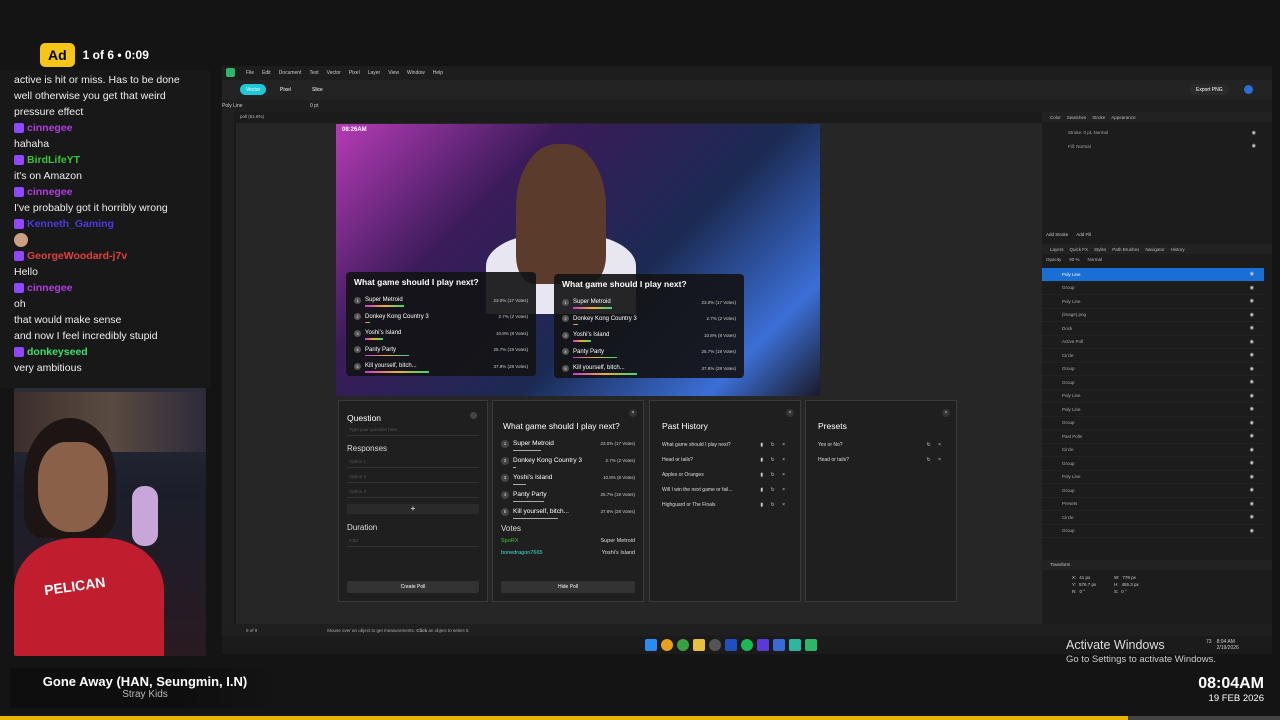 This screenshot has height=720, width=1280. Describe the element at coordinates (725, 444) in the screenshot. I see `history-item: What game should I play next? ▮ ↻ ×` at that location.